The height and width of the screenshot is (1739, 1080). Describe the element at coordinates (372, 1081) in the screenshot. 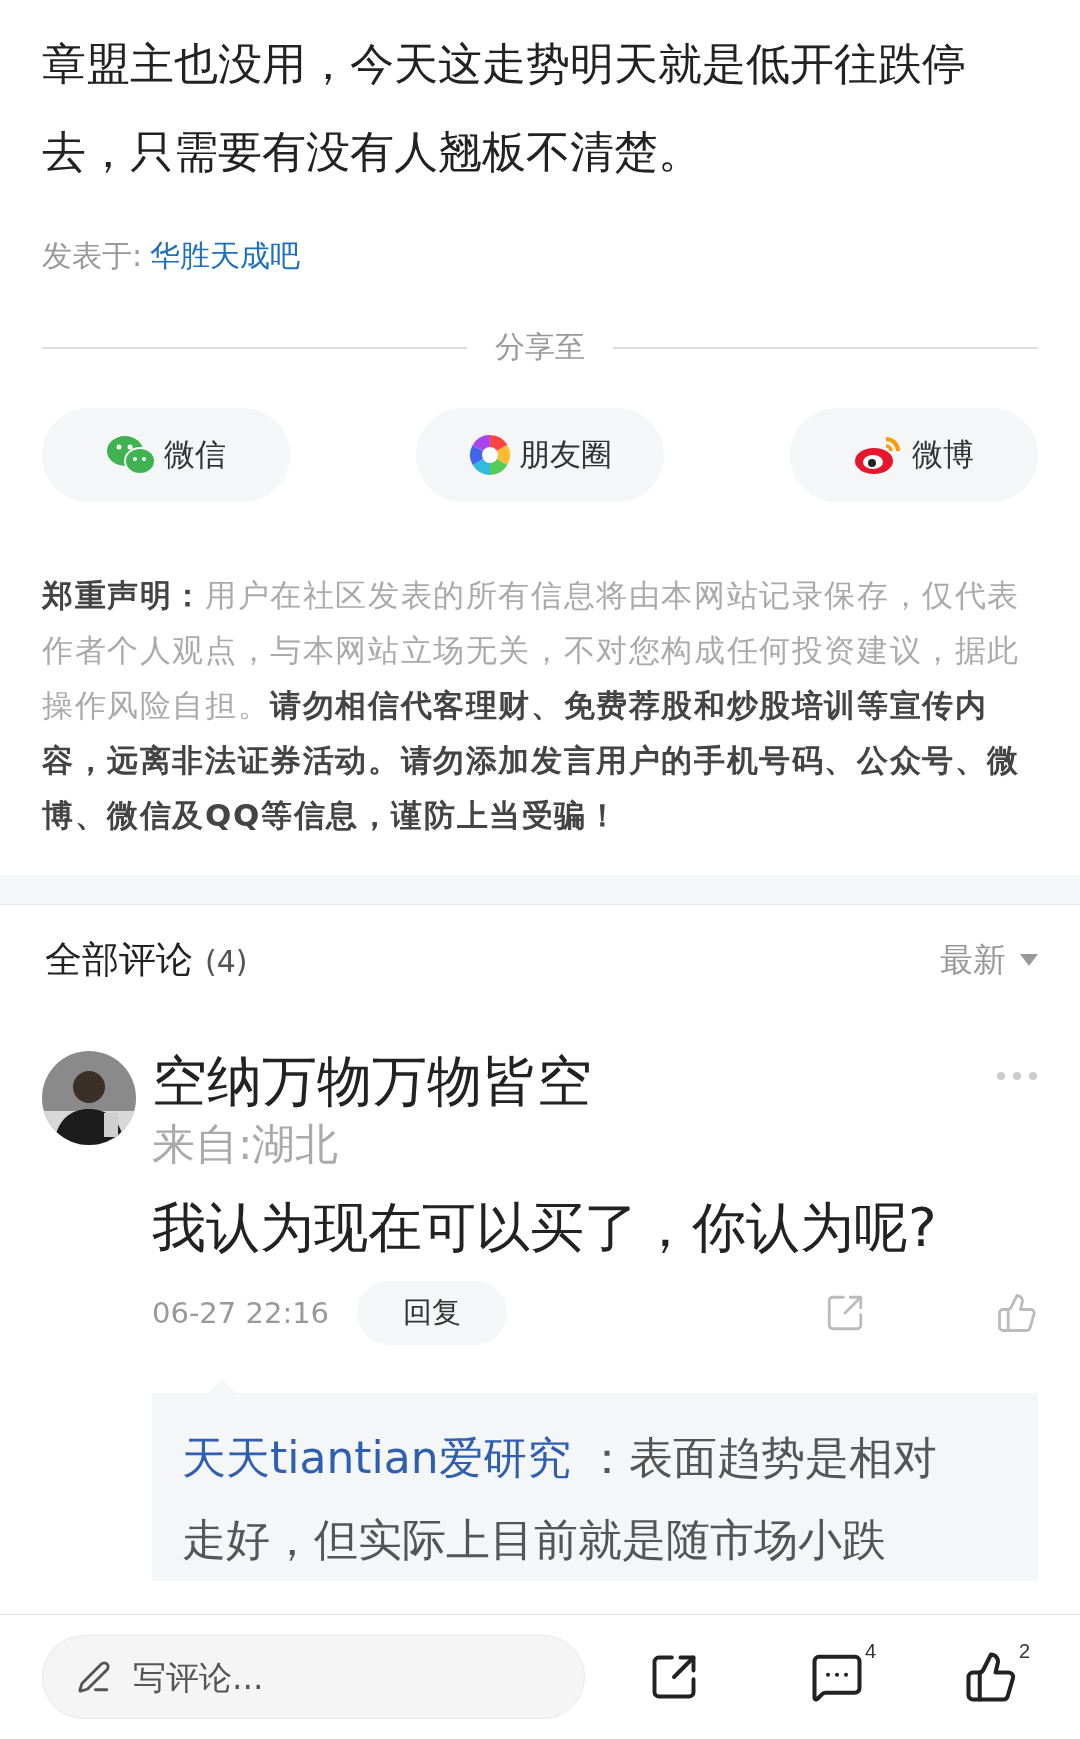

I see `author-name: 空纳万物万物皆空` at that location.